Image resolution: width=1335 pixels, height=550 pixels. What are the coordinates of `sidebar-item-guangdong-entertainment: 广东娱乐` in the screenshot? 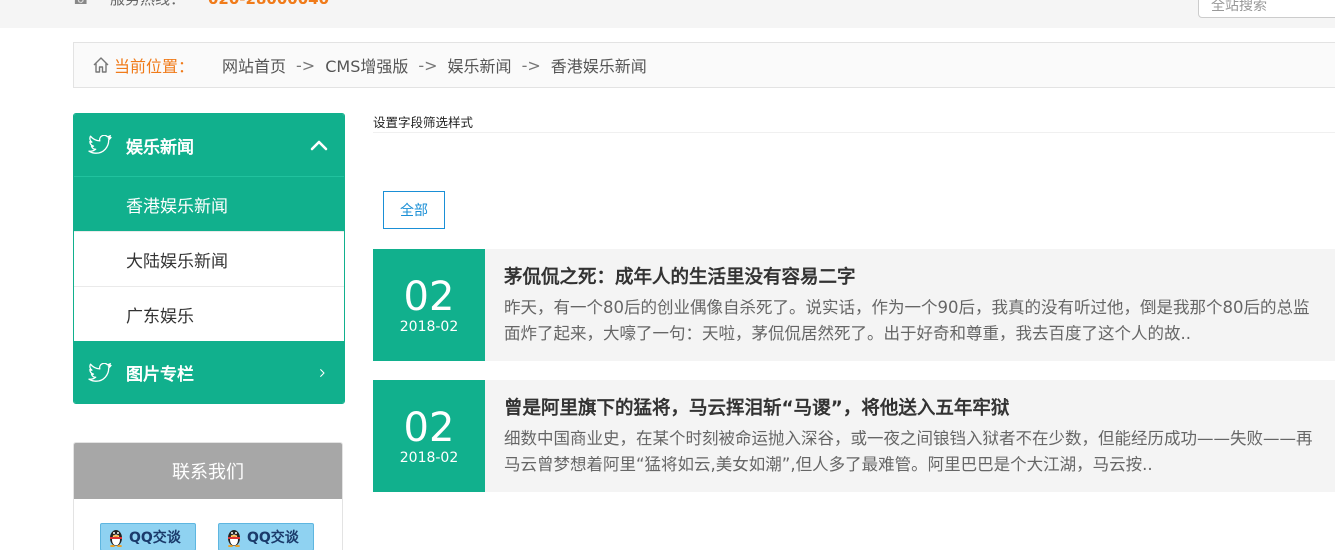 It's located at (209, 313).